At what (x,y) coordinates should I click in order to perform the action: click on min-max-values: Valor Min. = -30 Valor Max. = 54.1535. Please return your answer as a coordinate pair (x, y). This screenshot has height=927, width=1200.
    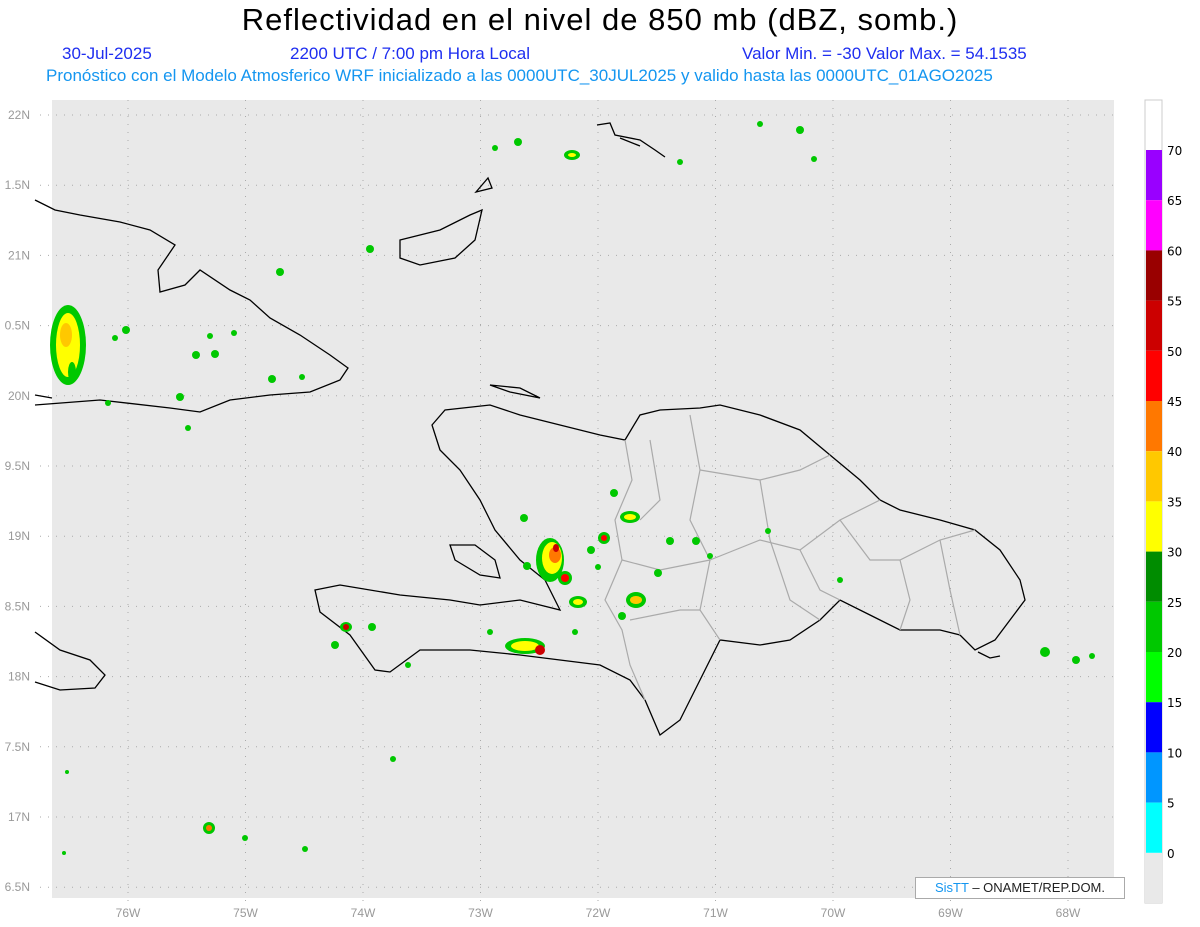
    Looking at the image, I should click on (884, 53).